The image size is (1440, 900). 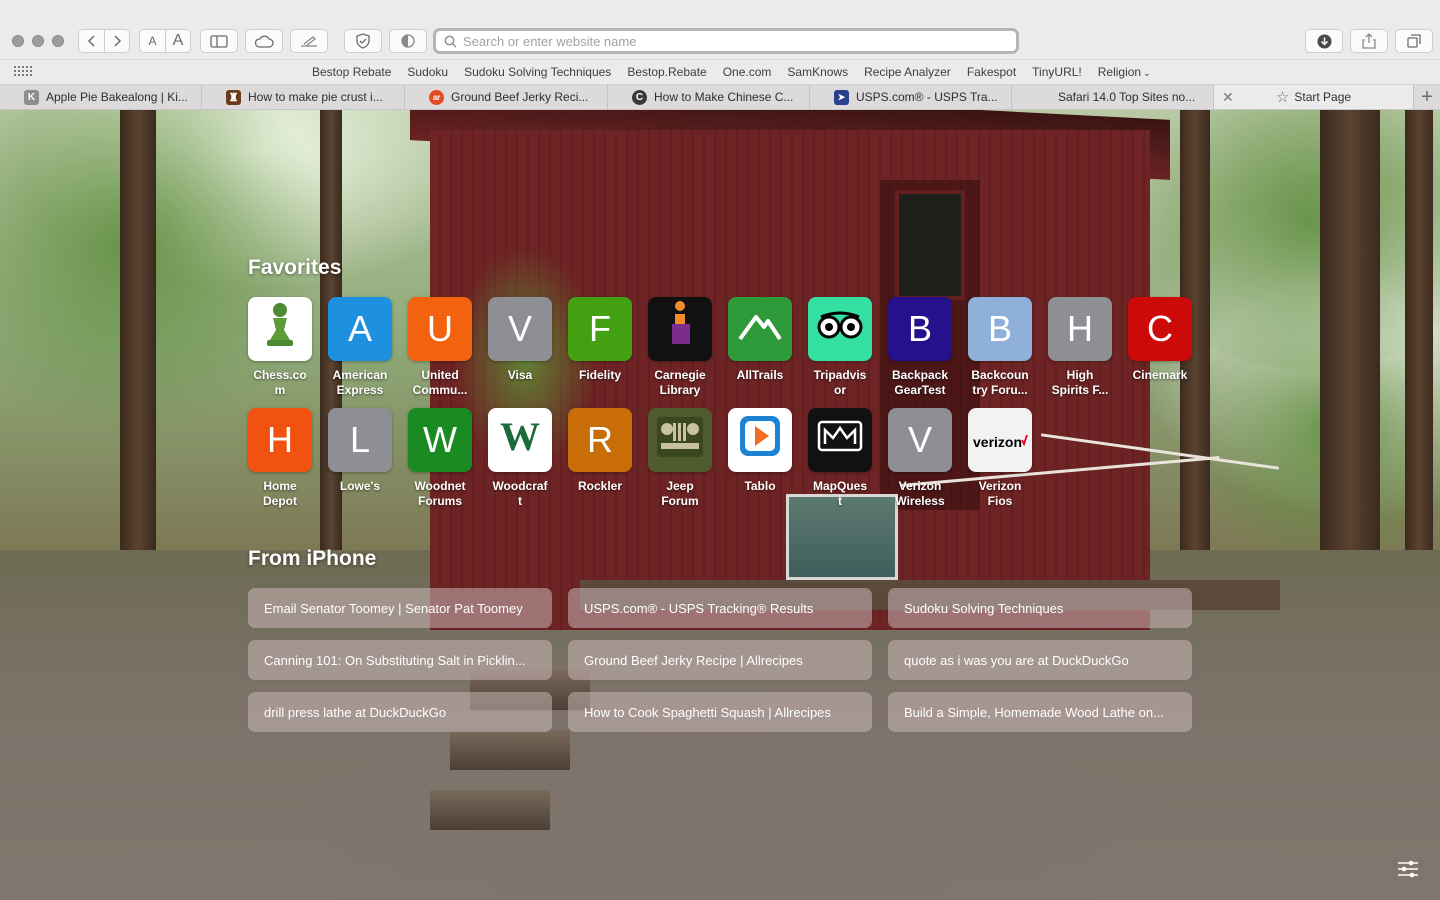 I want to click on sidebar-button, so click(x=219, y=41).